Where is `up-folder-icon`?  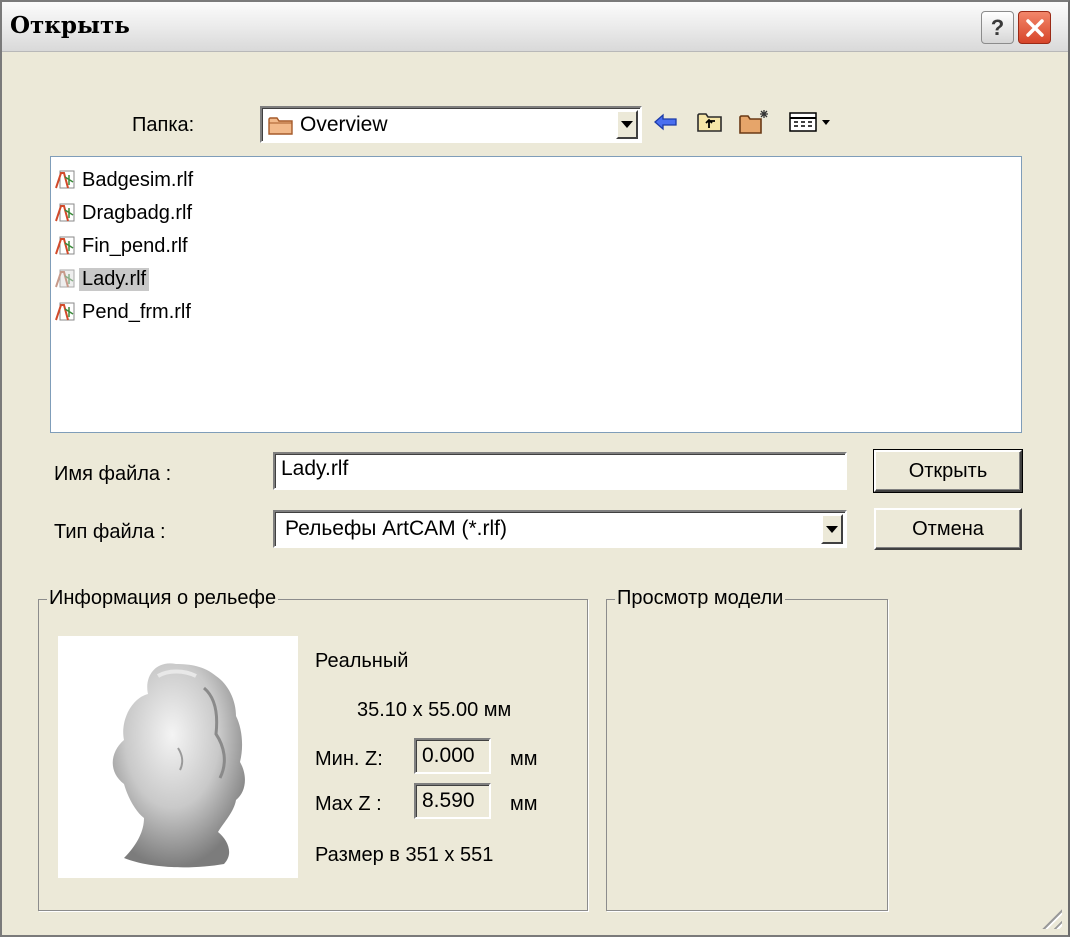 up-folder-icon is located at coordinates (709, 122).